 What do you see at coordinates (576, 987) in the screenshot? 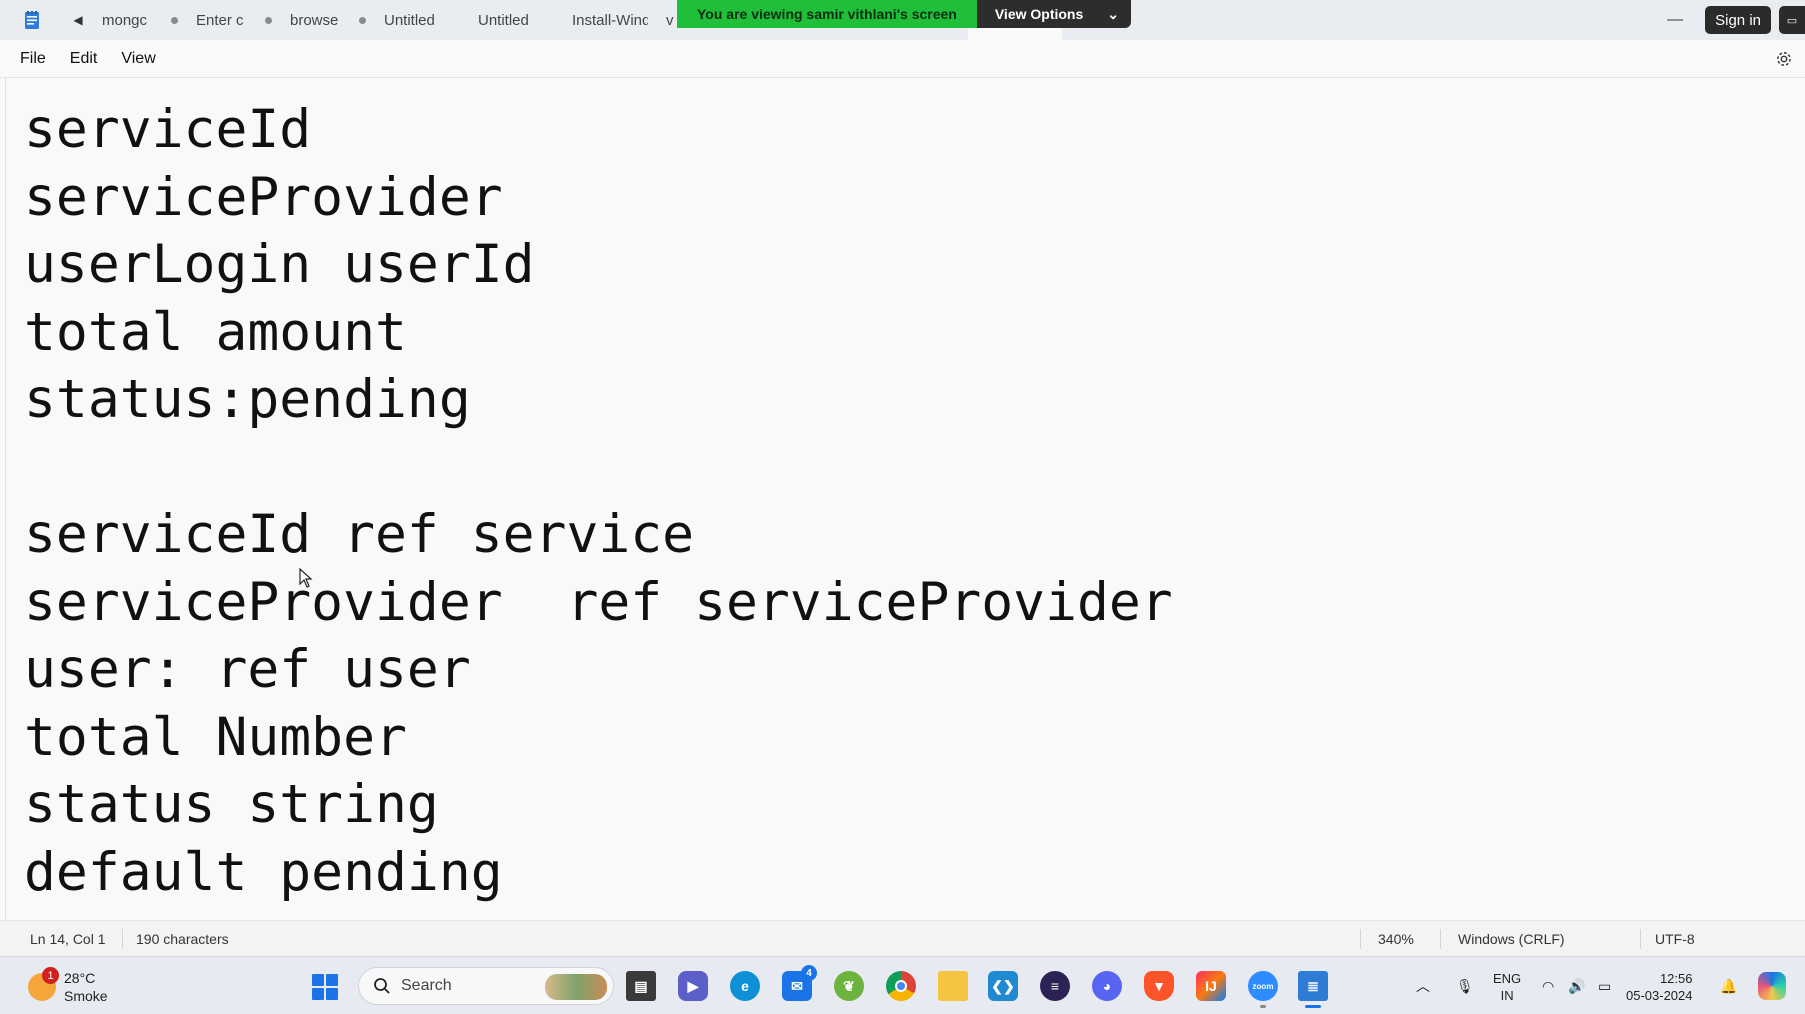
I see `search-highlight-image` at bounding box center [576, 987].